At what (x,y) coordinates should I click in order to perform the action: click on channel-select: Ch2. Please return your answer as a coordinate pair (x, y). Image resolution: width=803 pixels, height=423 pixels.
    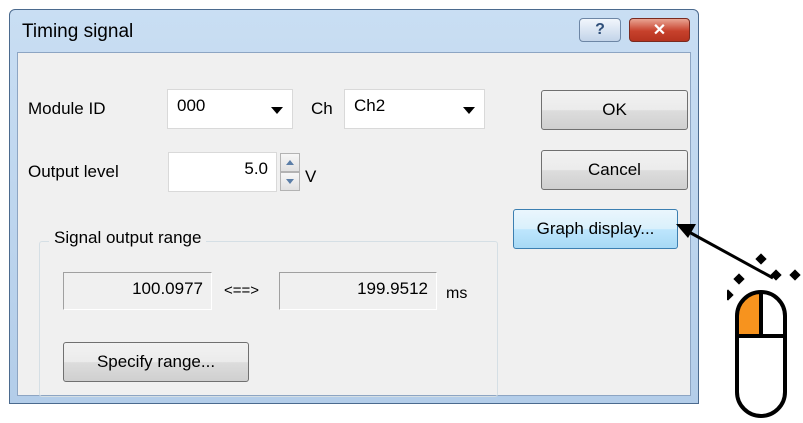
    Looking at the image, I should click on (414, 109).